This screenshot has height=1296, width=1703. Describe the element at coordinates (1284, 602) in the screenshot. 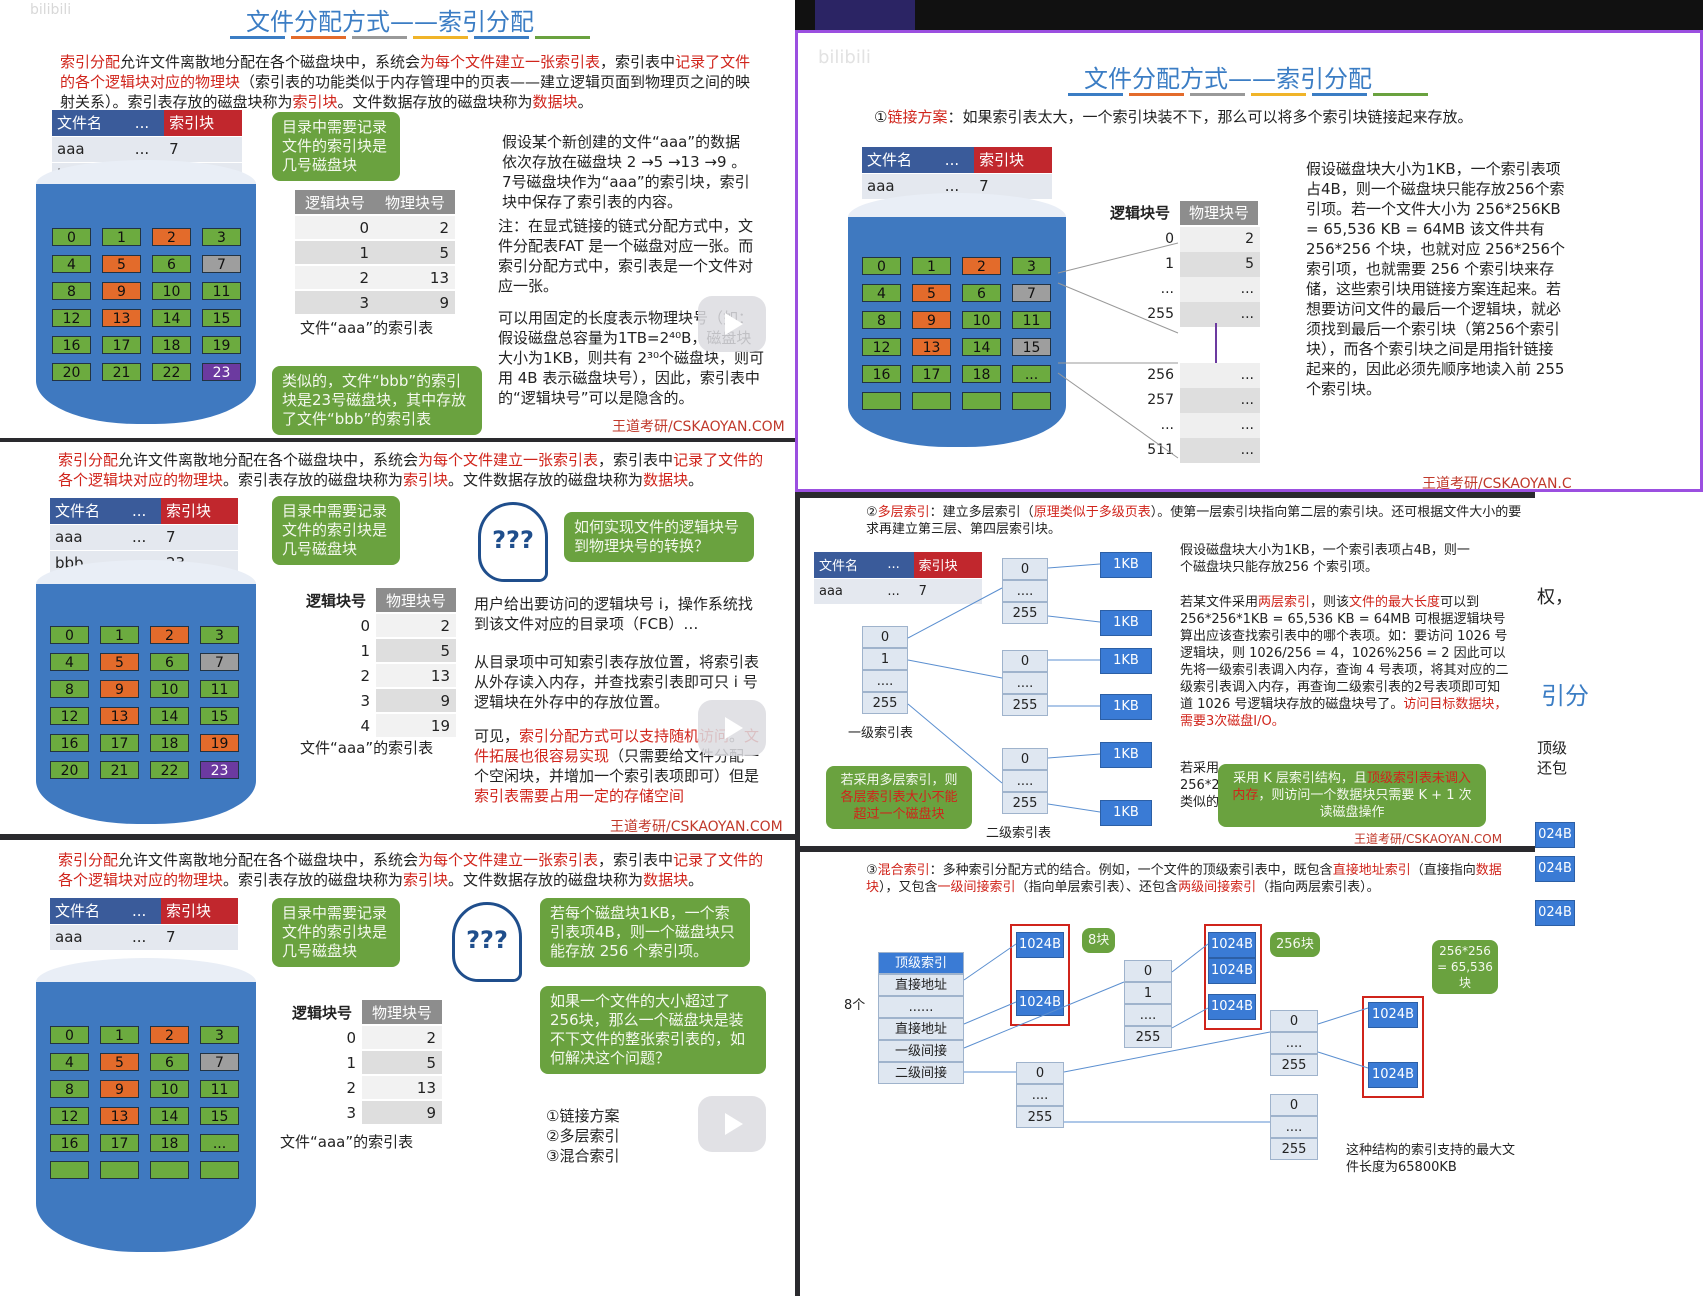

I see `highlight-text: 两层索引` at that location.